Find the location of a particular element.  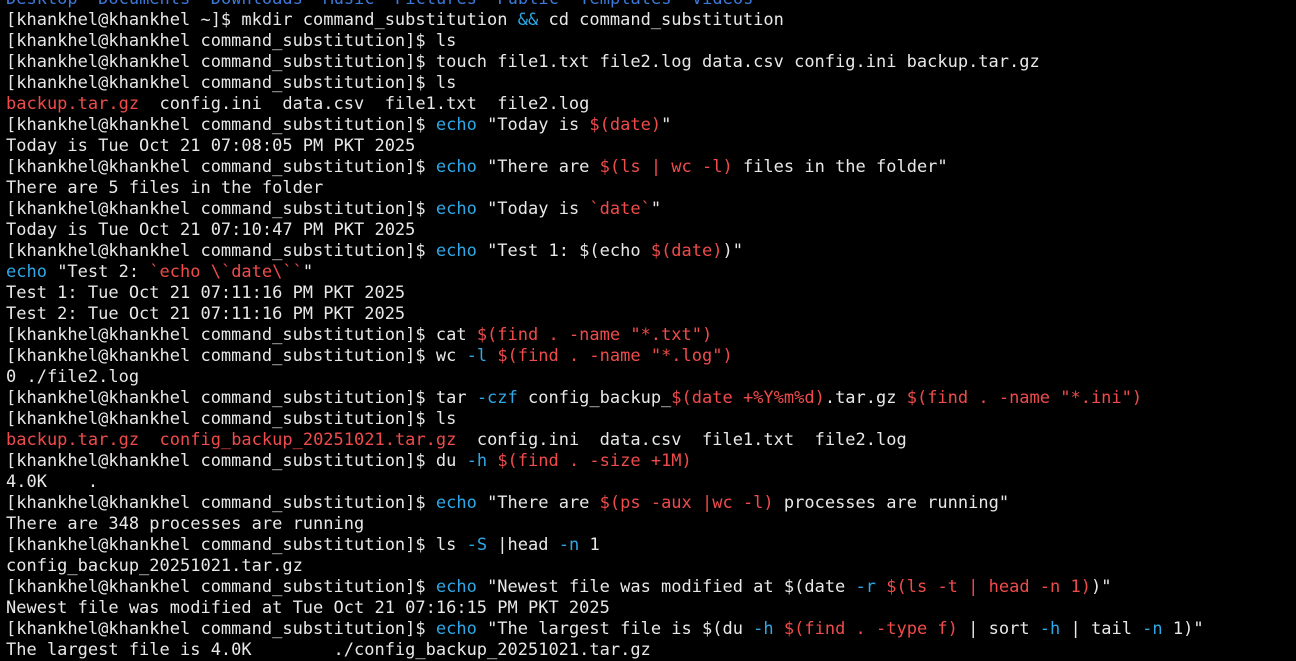

terminal-text-segment: Public is located at coordinates (527, 4).